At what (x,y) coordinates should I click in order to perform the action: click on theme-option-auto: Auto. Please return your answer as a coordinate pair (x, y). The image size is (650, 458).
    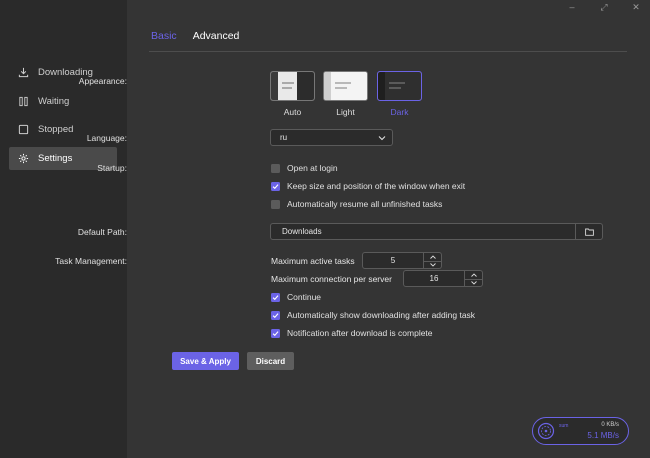
    Looking at the image, I should click on (292, 94).